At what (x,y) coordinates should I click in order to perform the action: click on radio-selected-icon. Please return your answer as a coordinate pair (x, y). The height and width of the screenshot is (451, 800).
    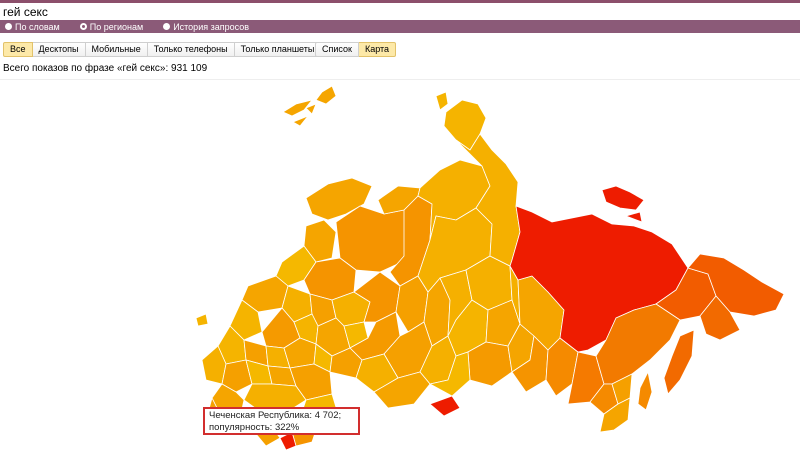
    Looking at the image, I should click on (83, 26).